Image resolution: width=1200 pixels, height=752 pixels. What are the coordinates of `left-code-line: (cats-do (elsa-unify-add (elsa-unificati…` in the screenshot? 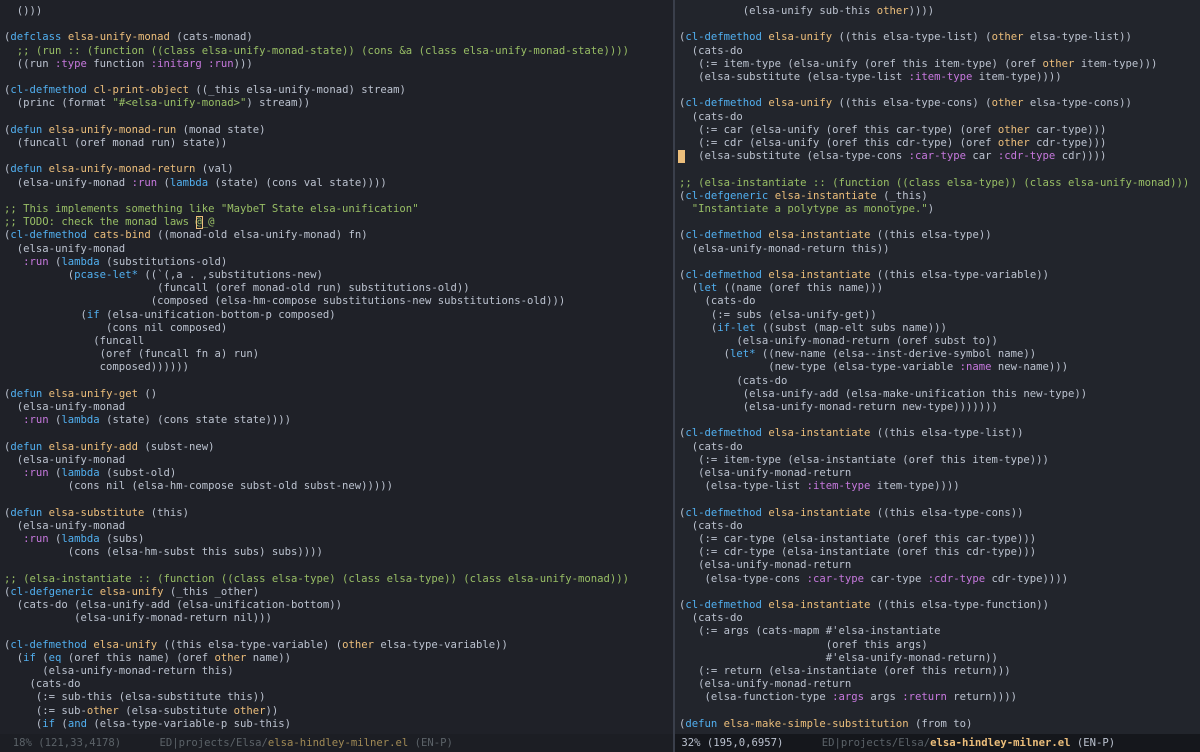 It's located at (173, 605).